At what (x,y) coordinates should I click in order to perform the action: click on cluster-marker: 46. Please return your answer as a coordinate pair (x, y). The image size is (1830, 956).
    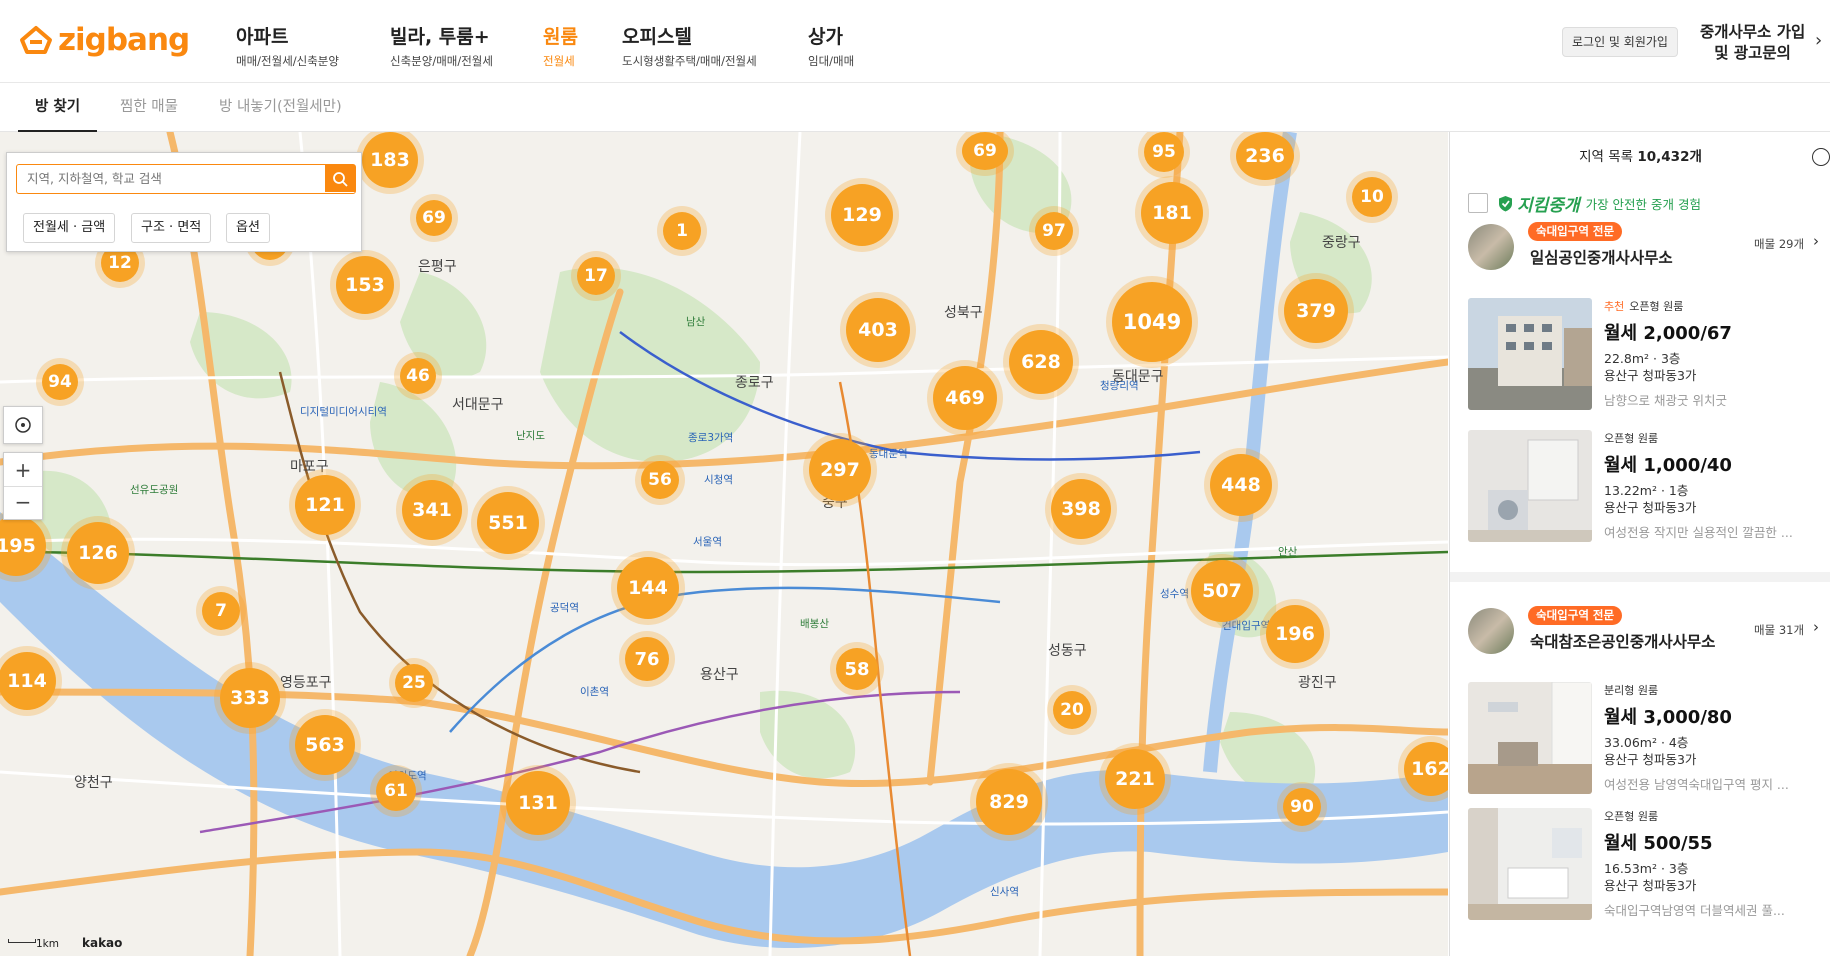
    Looking at the image, I should click on (418, 376).